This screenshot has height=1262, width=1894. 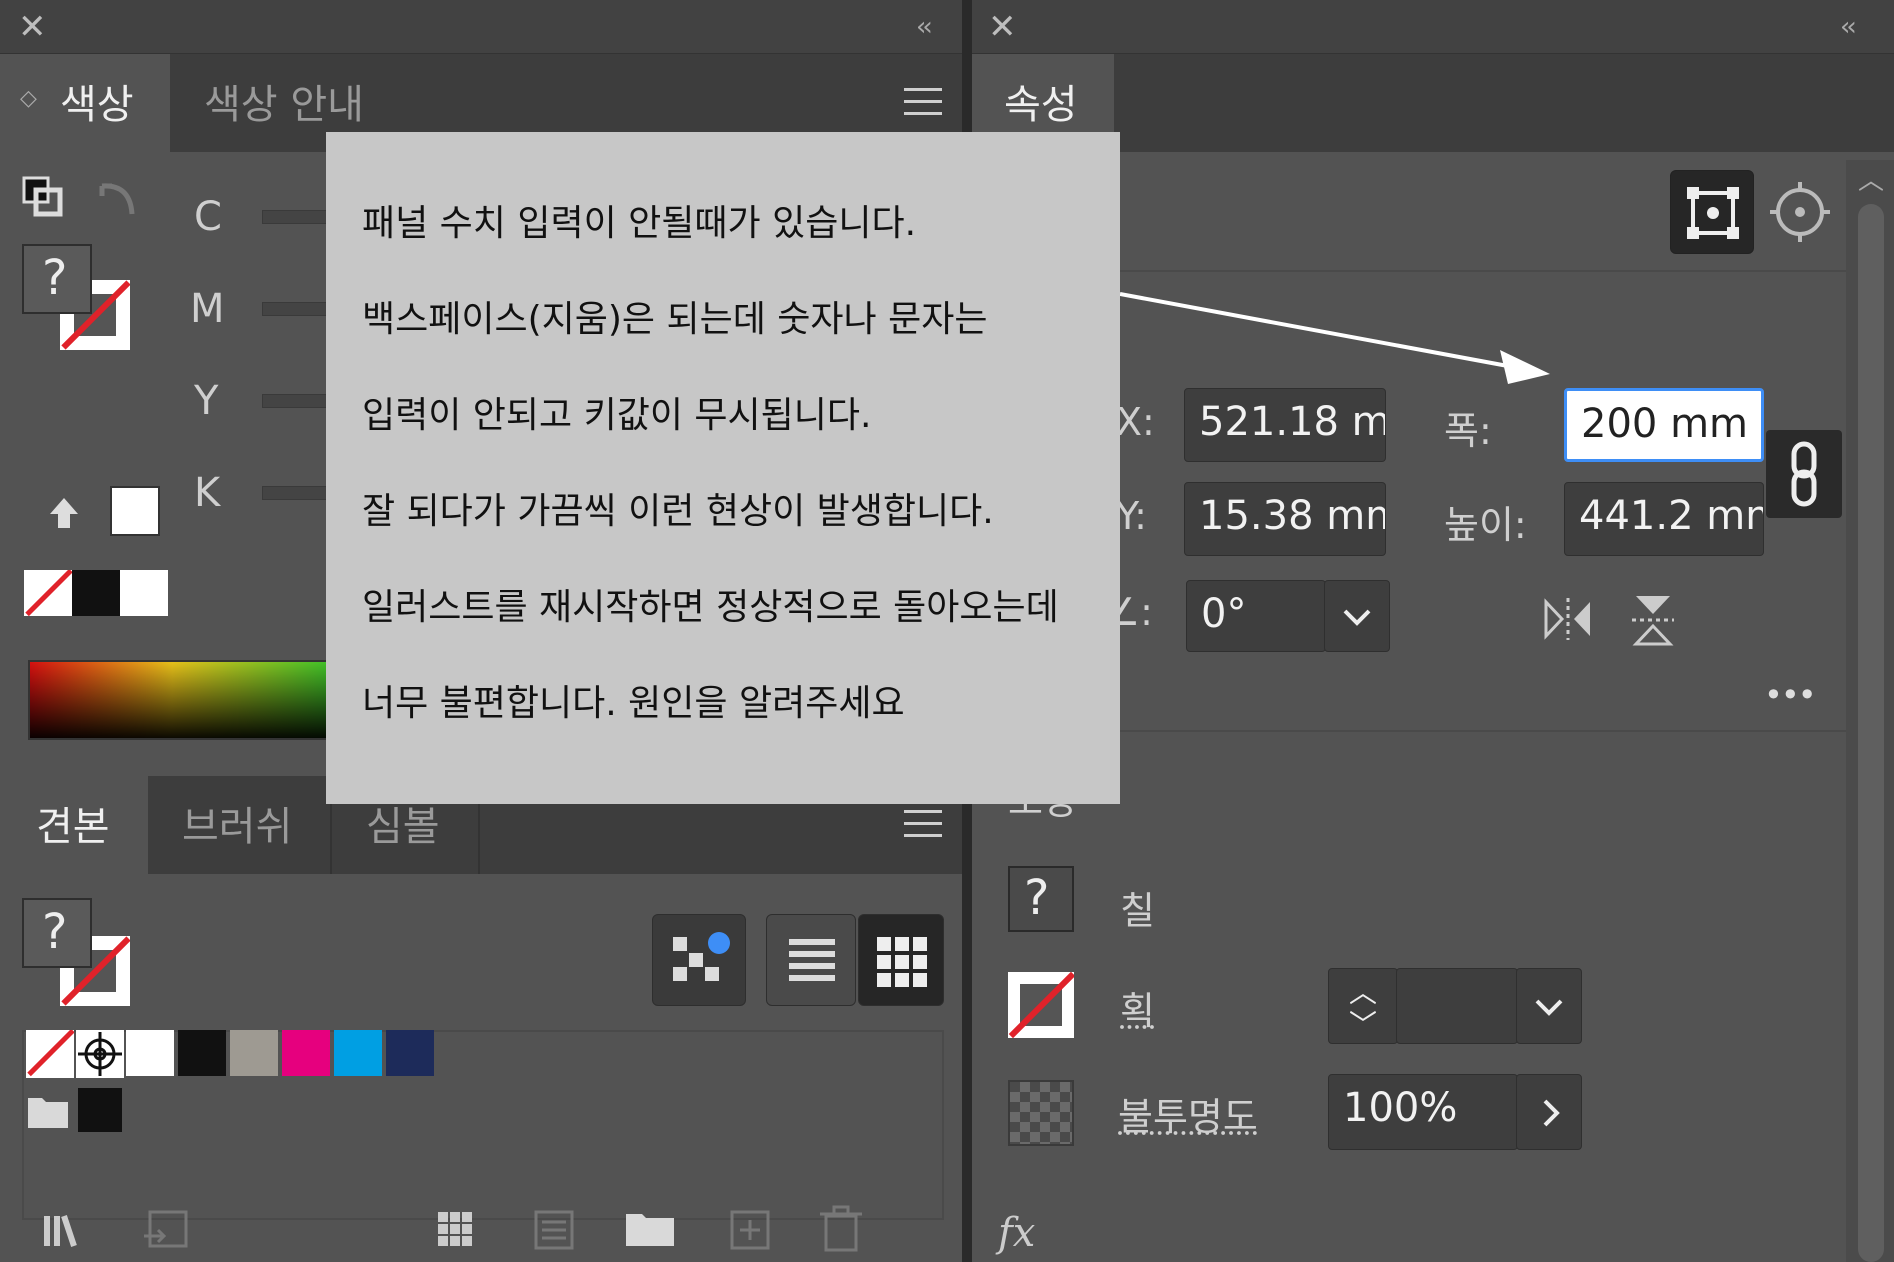 I want to click on fill-label: 칠, so click(x=1137, y=911).